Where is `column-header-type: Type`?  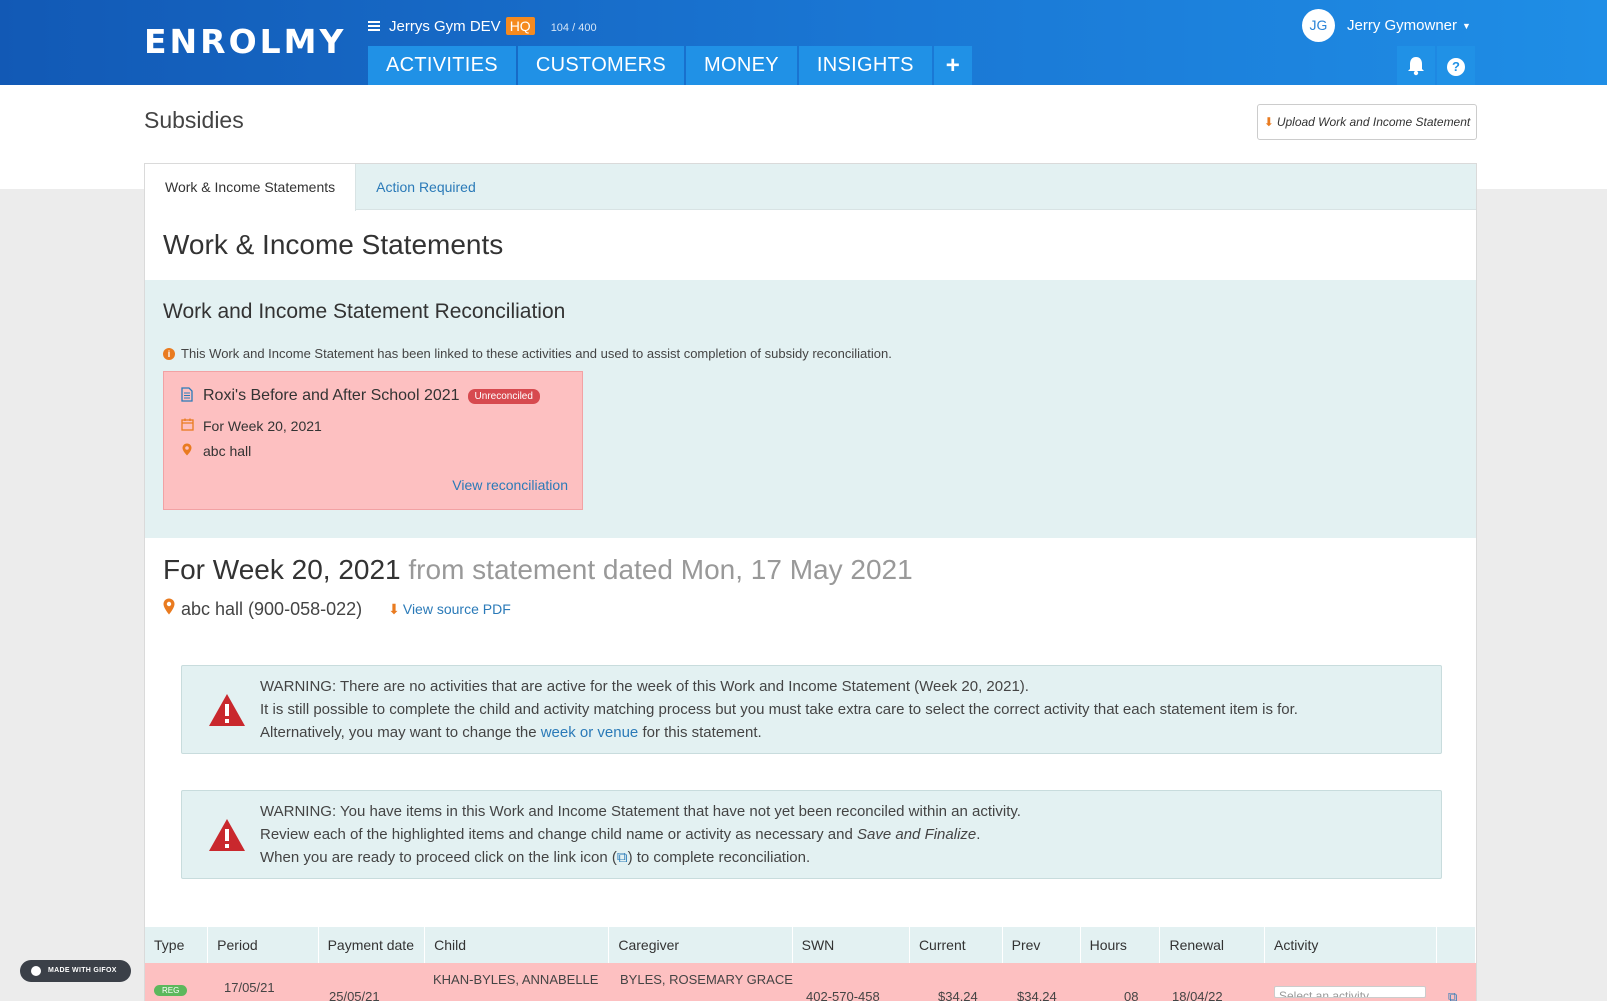
column-header-type: Type is located at coordinates (177, 945).